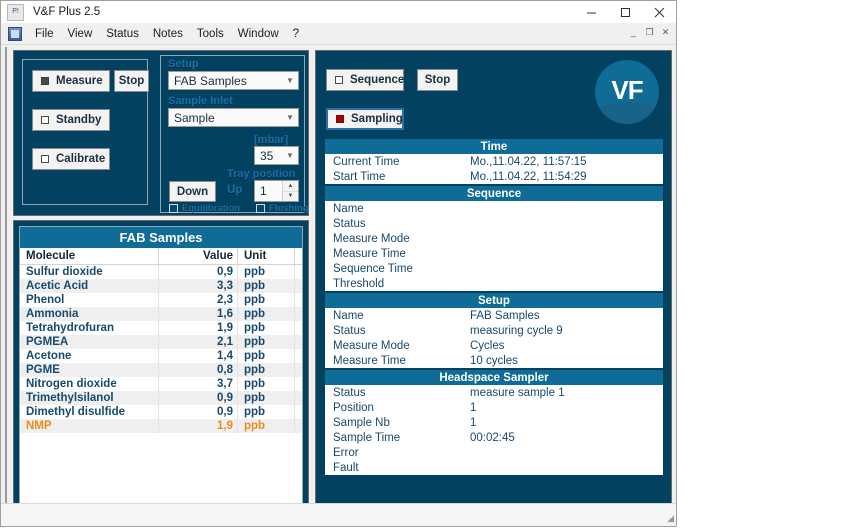 The width and height of the screenshot is (865, 530). What do you see at coordinates (271, 140) in the screenshot?
I see `pressure-unit-label: [mbar]` at bounding box center [271, 140].